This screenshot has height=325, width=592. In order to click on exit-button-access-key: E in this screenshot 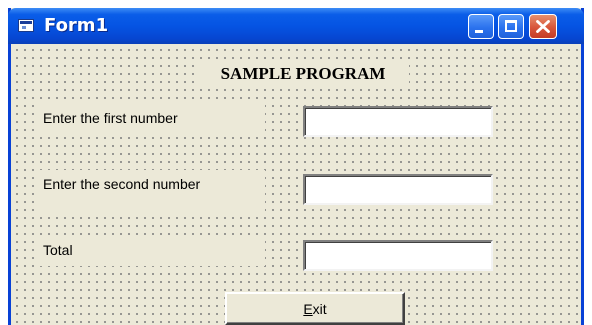, I will do `click(308, 308)`.